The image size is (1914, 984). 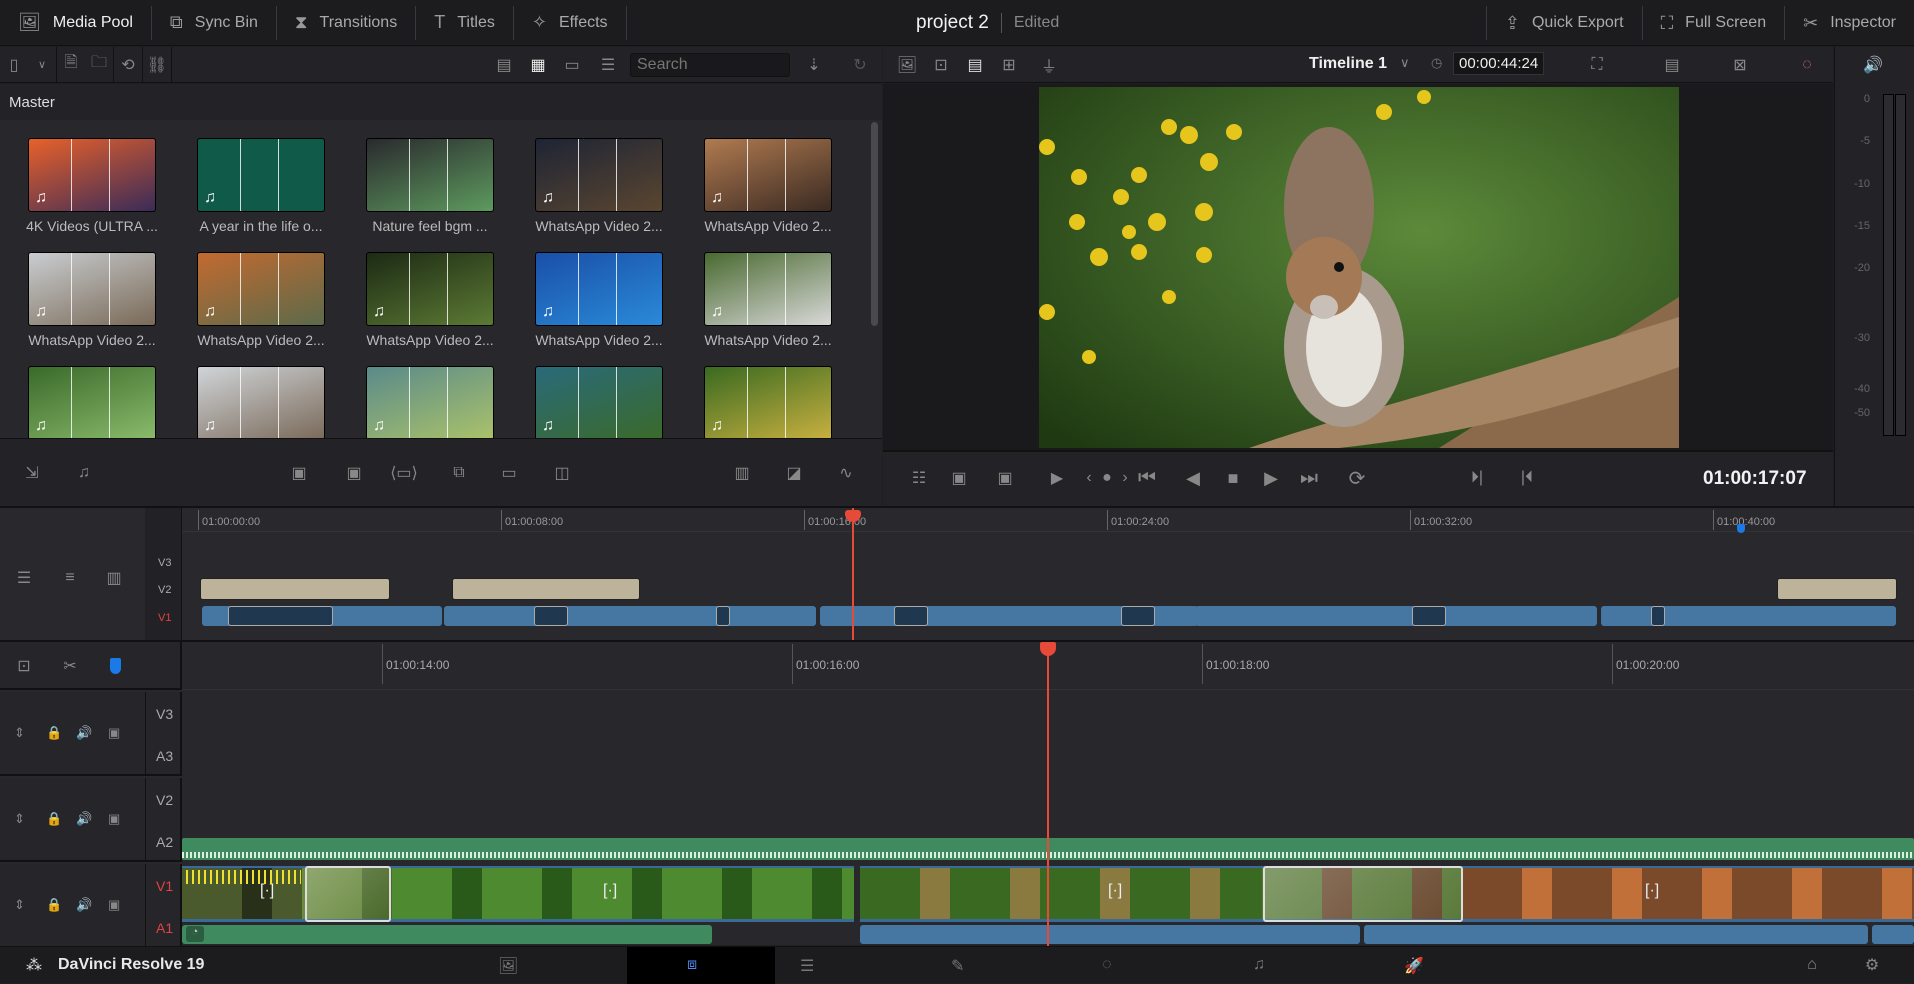 I want to click on import-folder-icon: 🗀, so click(x=99, y=65).